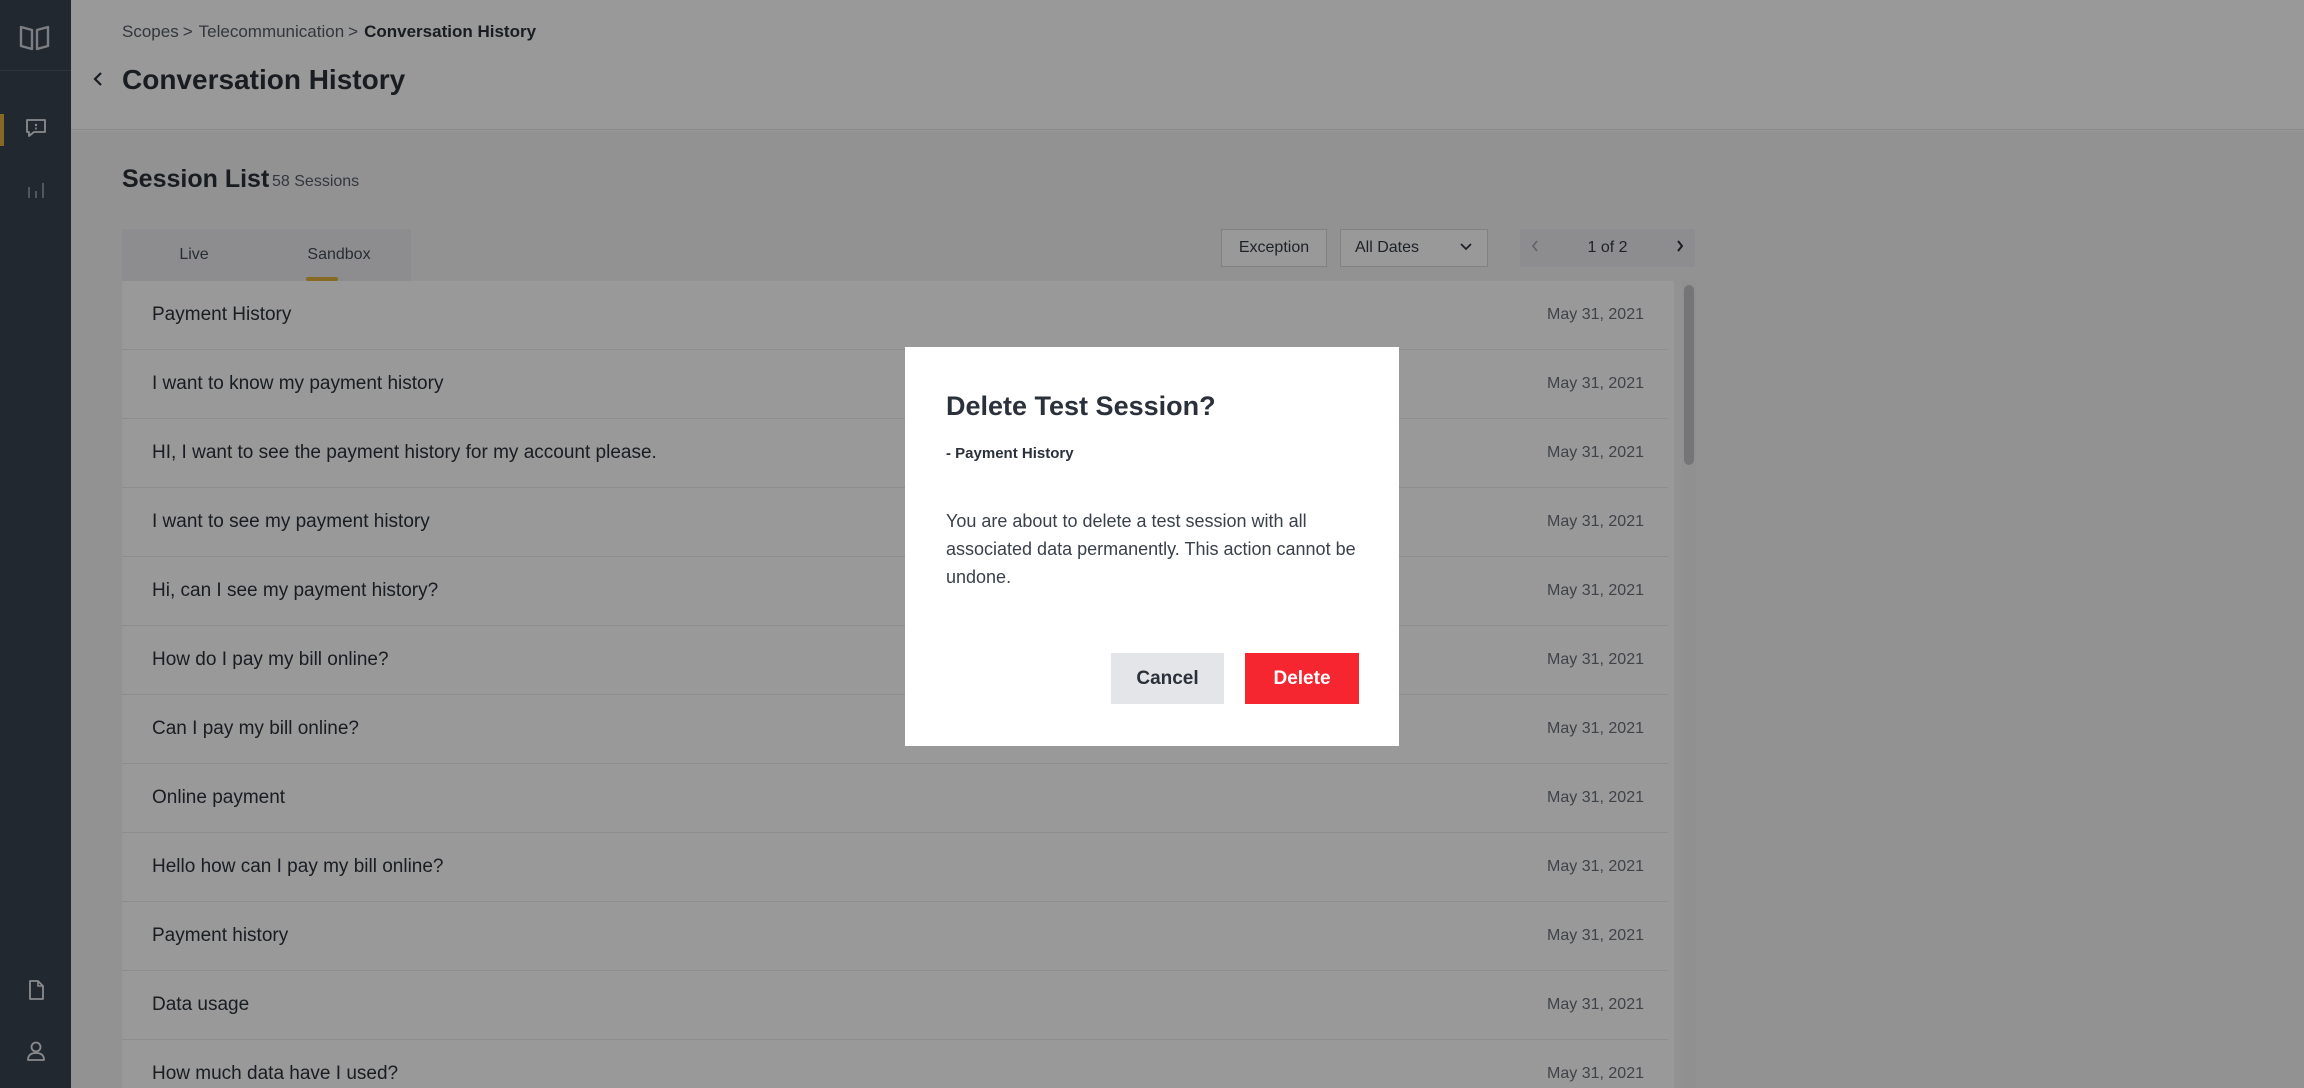  I want to click on delete-button: Delete, so click(1302, 678).